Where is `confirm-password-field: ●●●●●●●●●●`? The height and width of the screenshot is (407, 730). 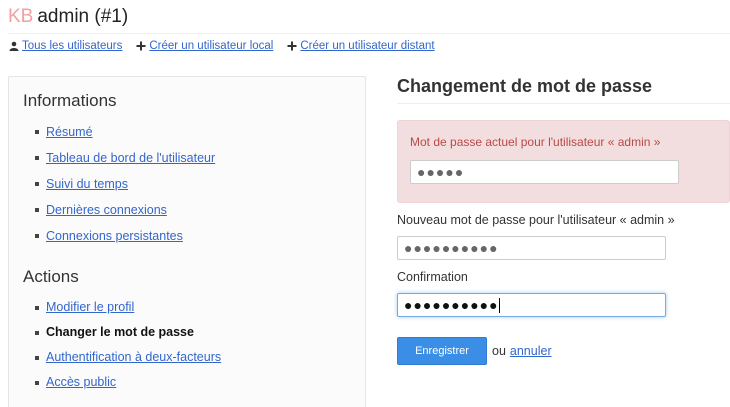
confirm-password-field: ●●●●●●●●●● is located at coordinates (531, 305).